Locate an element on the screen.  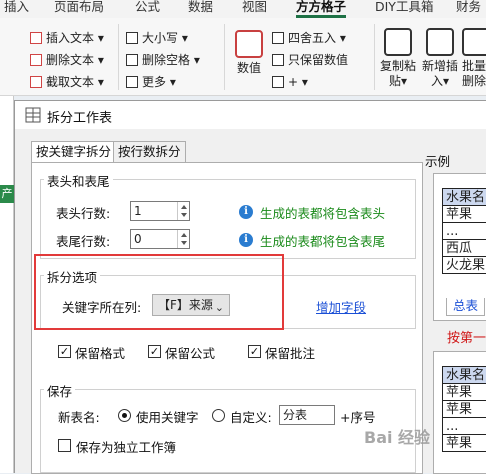
tab-data: 数据 is located at coordinates (200, 9).